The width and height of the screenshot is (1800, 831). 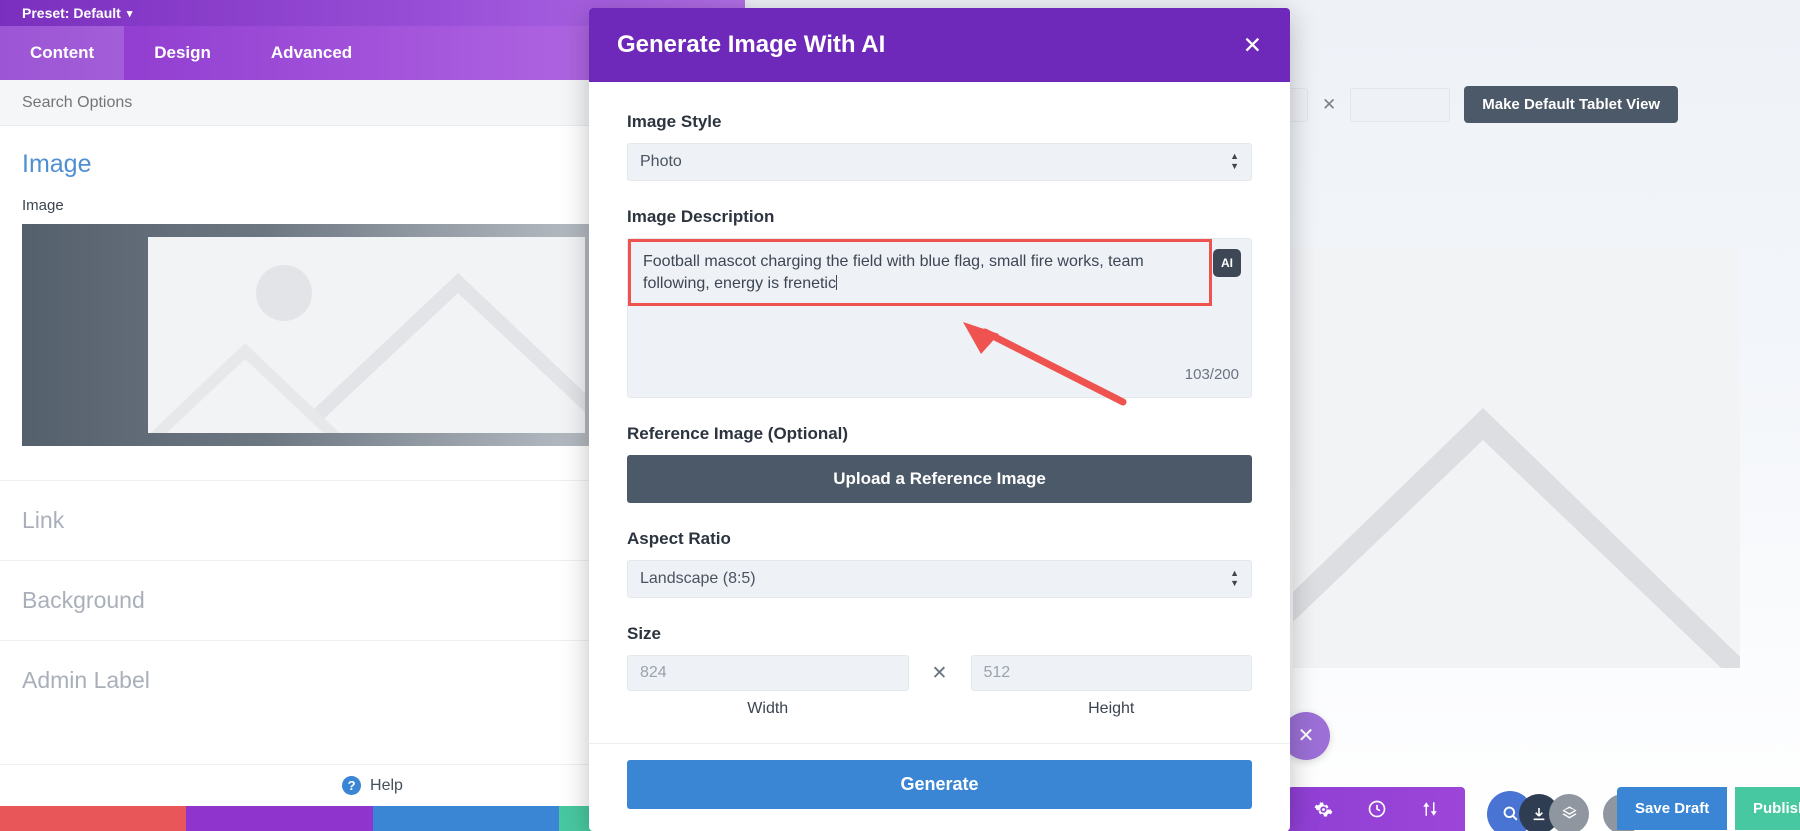 What do you see at coordinates (93, 818) in the screenshot?
I see `footer-action-delete` at bounding box center [93, 818].